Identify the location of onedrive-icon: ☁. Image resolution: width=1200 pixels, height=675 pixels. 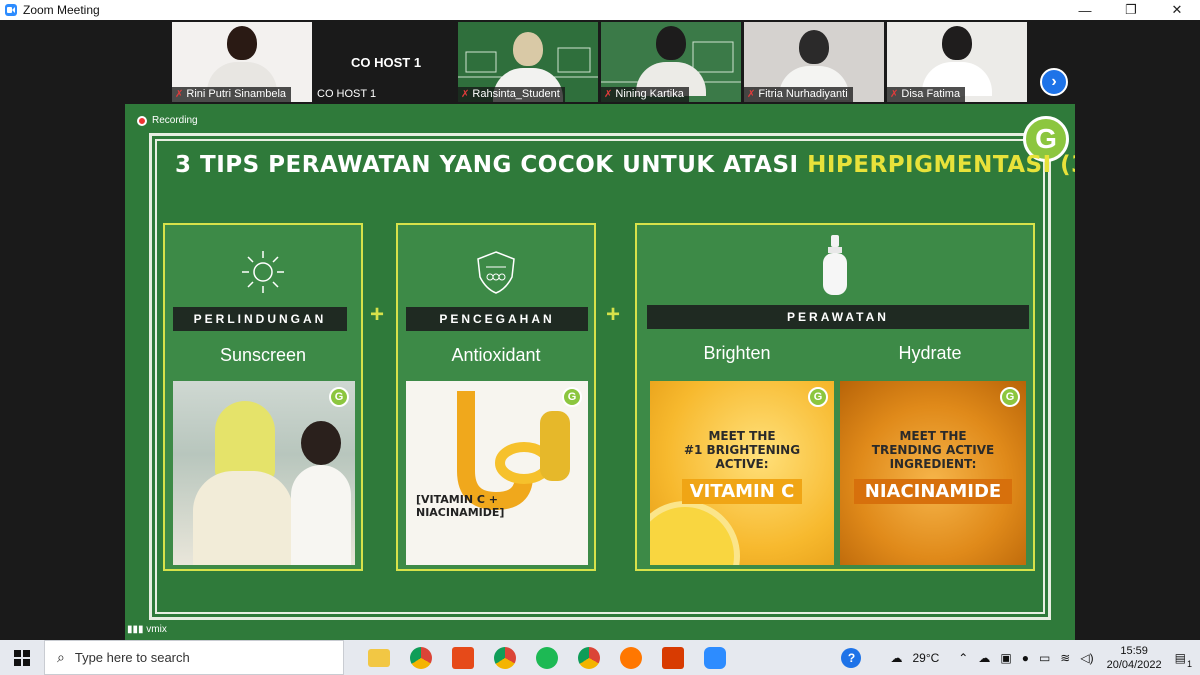
(984, 658).